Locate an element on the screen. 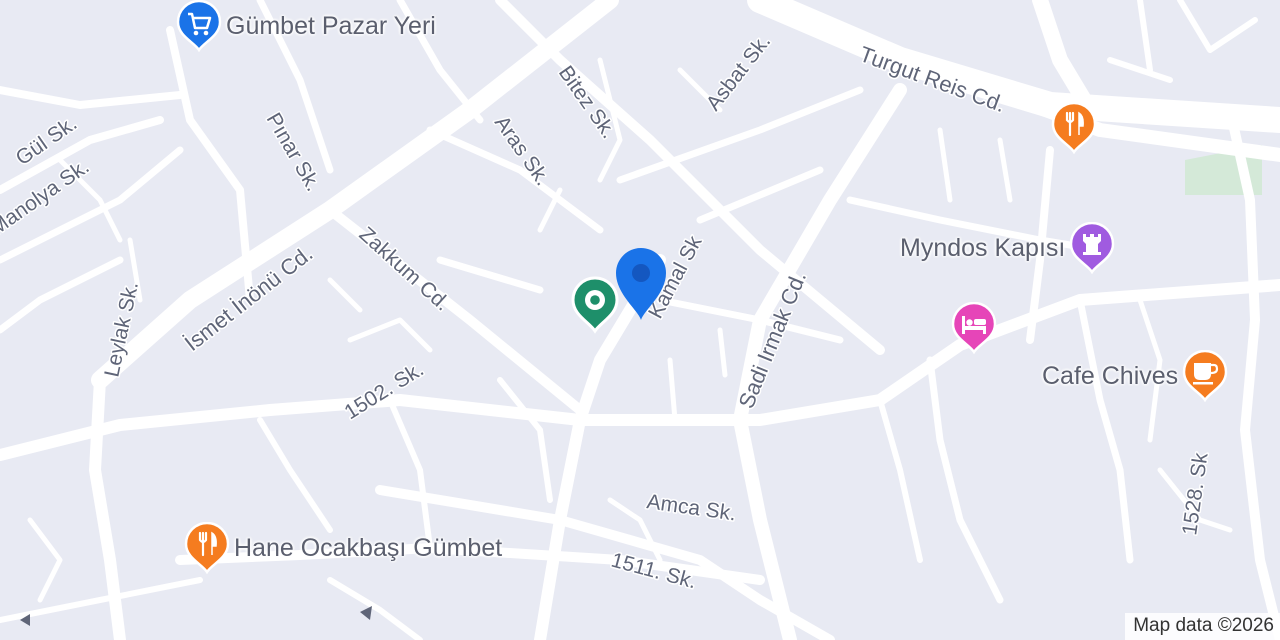  poi-label: Myndos Kapısı is located at coordinates (983, 247).